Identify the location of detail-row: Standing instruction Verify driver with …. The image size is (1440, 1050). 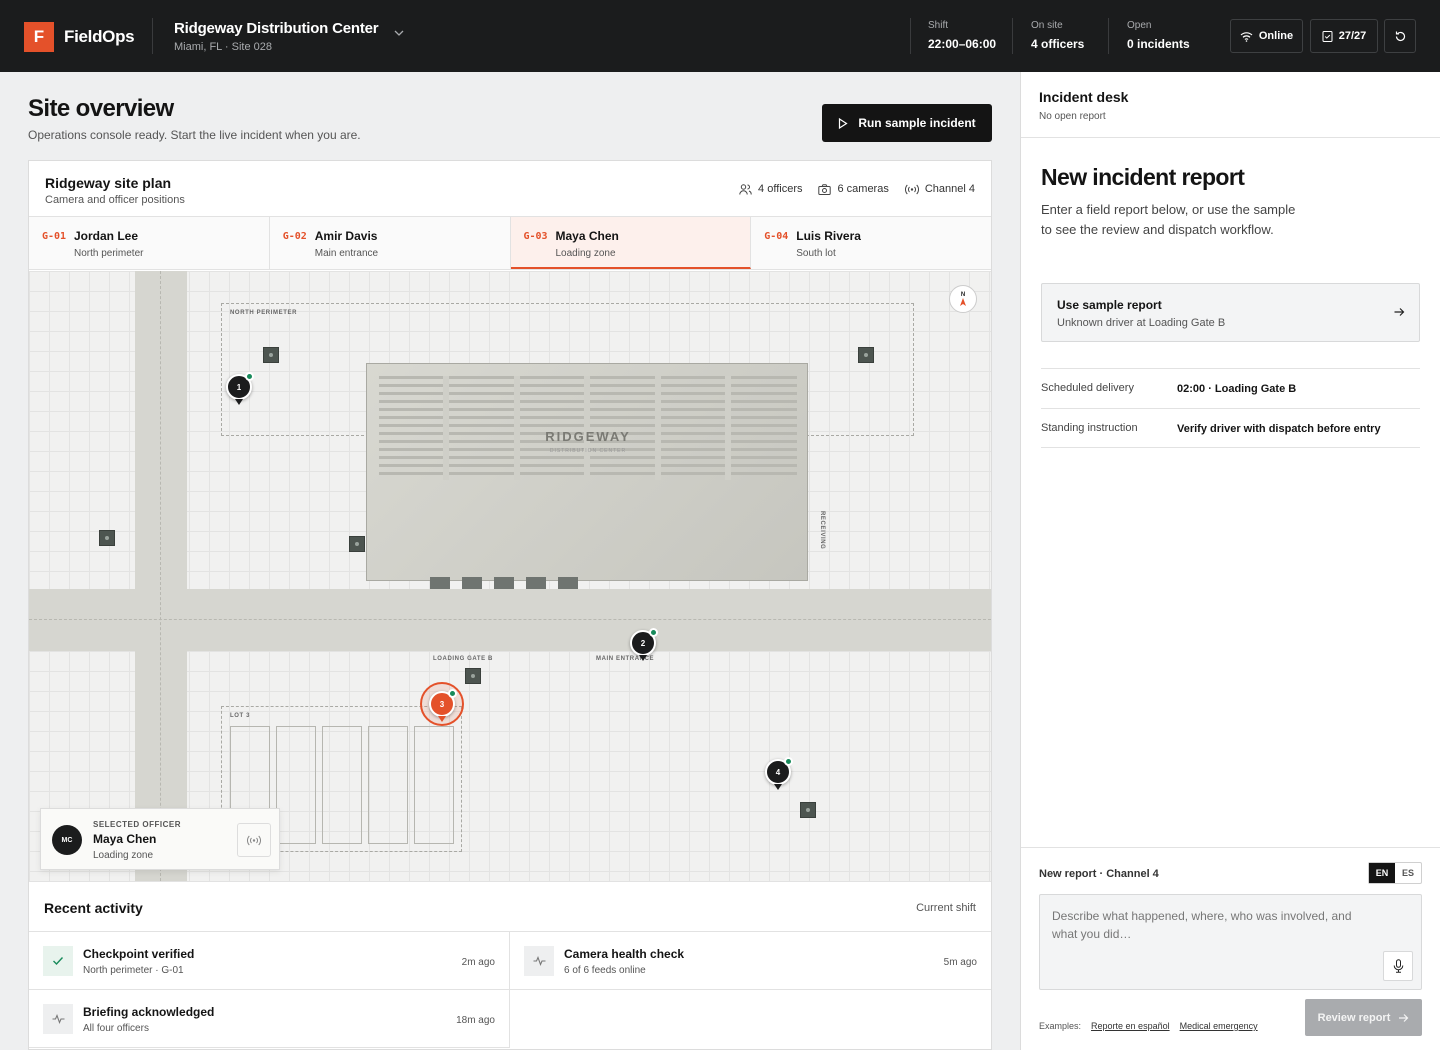
(1230, 428).